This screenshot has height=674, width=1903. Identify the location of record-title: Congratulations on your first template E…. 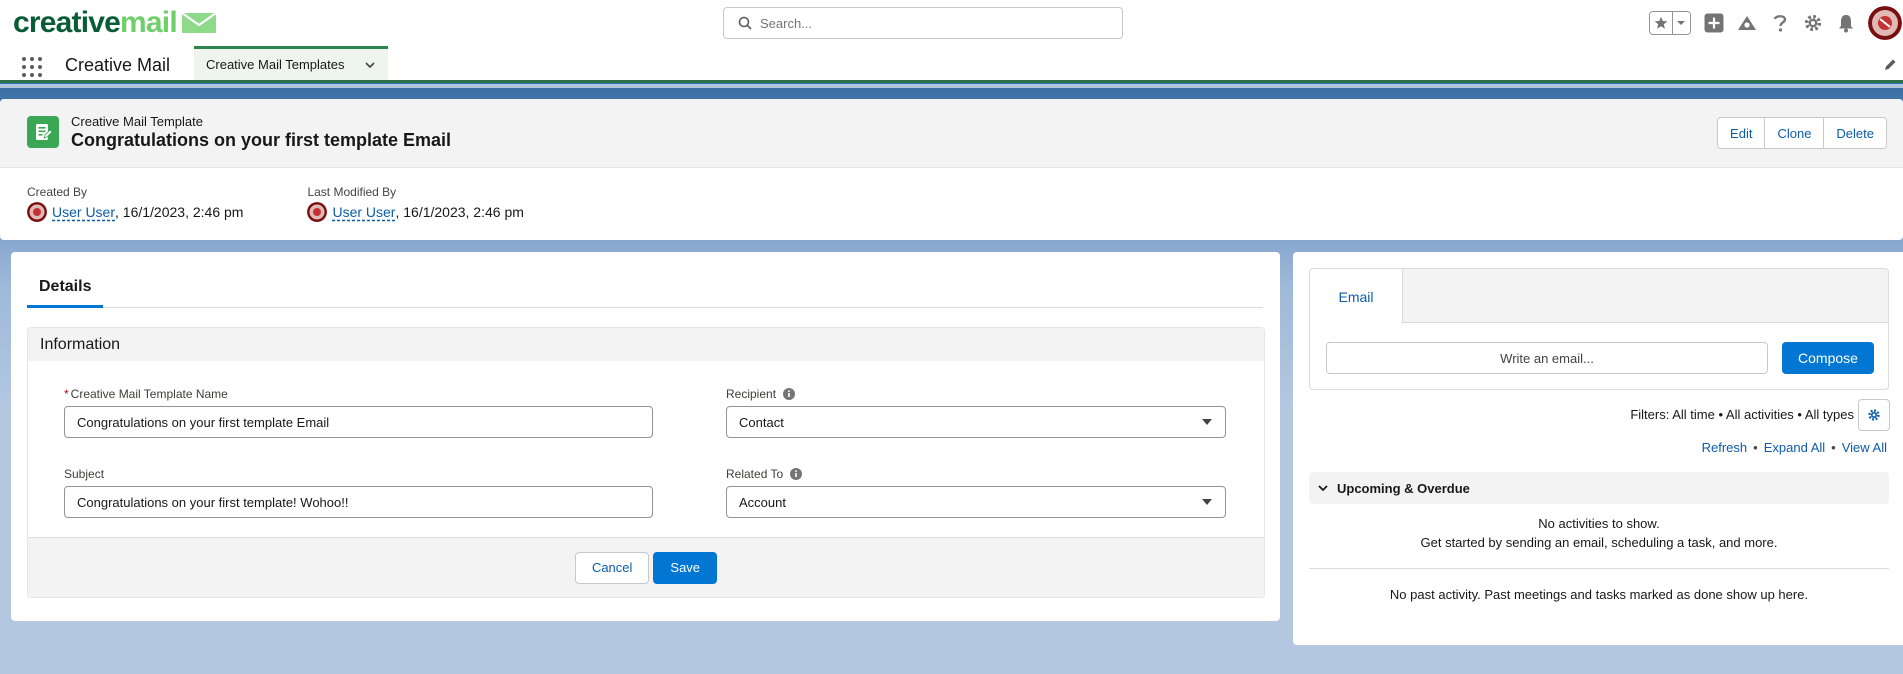
(261, 140).